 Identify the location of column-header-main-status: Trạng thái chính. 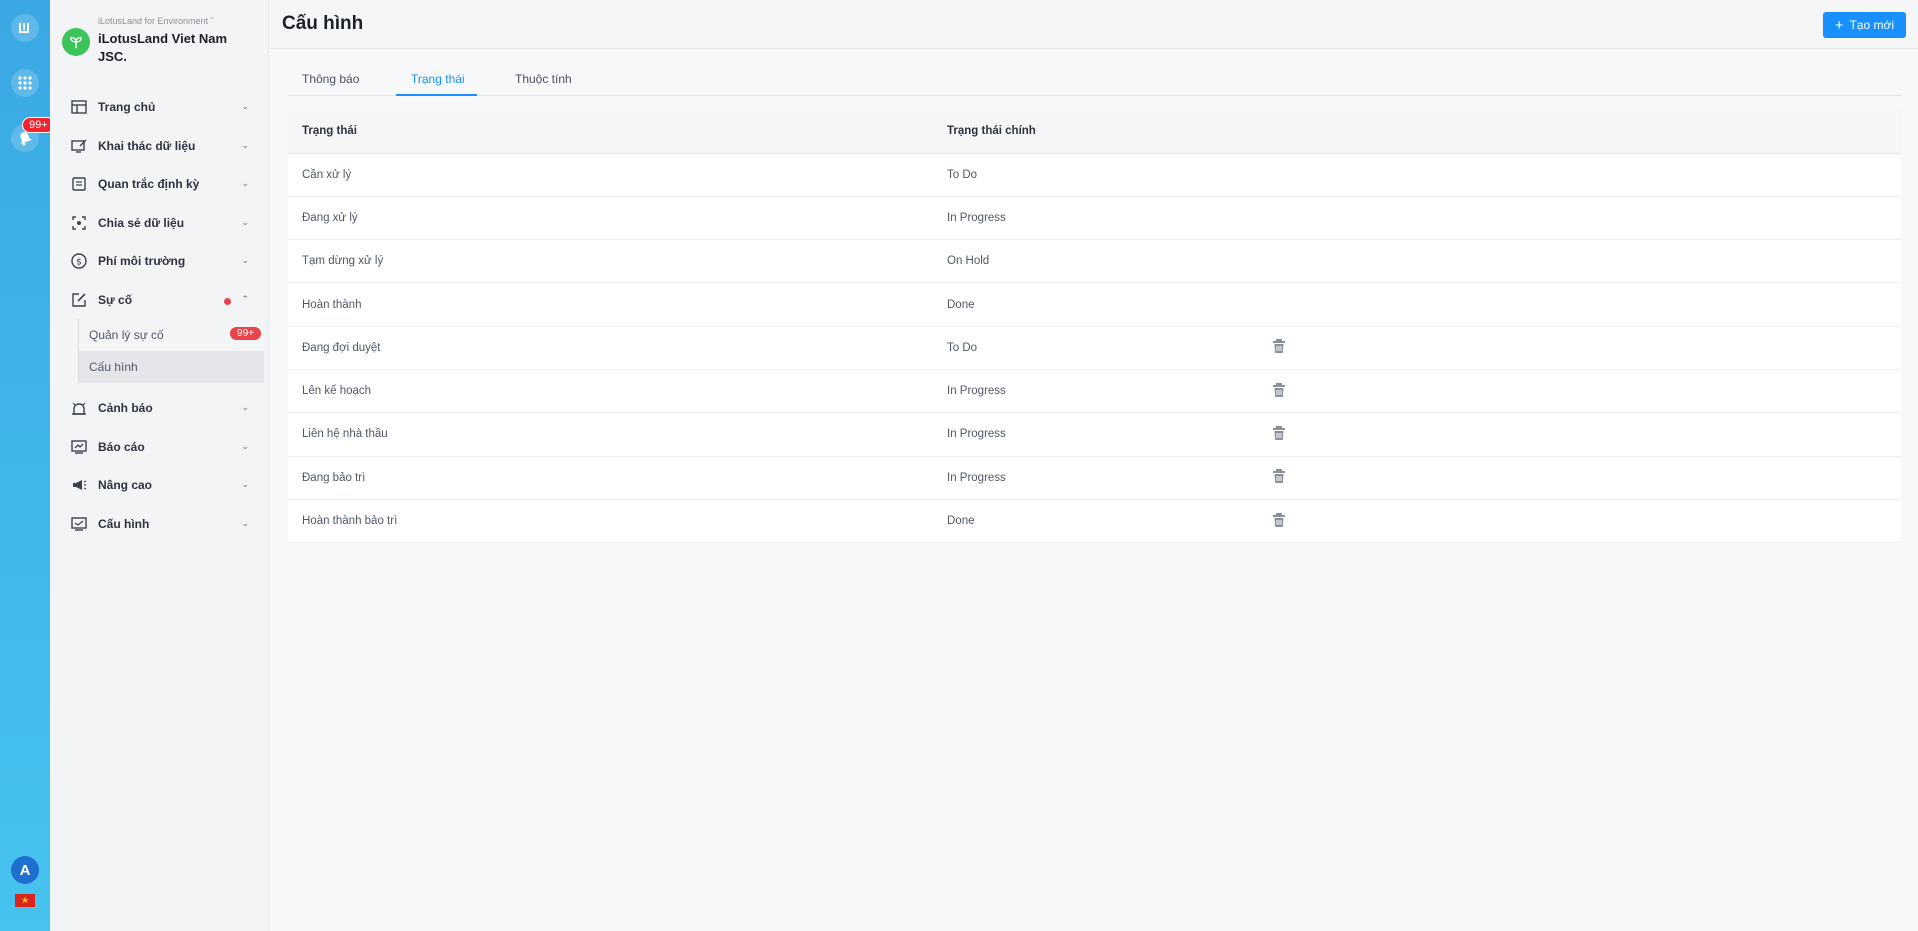
(1095, 132).